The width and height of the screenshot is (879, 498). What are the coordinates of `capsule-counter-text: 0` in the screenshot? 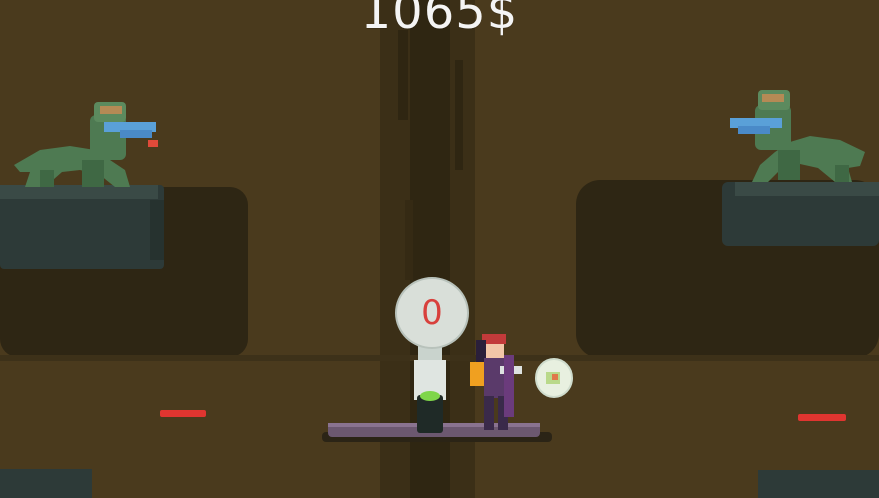 It's located at (432, 313).